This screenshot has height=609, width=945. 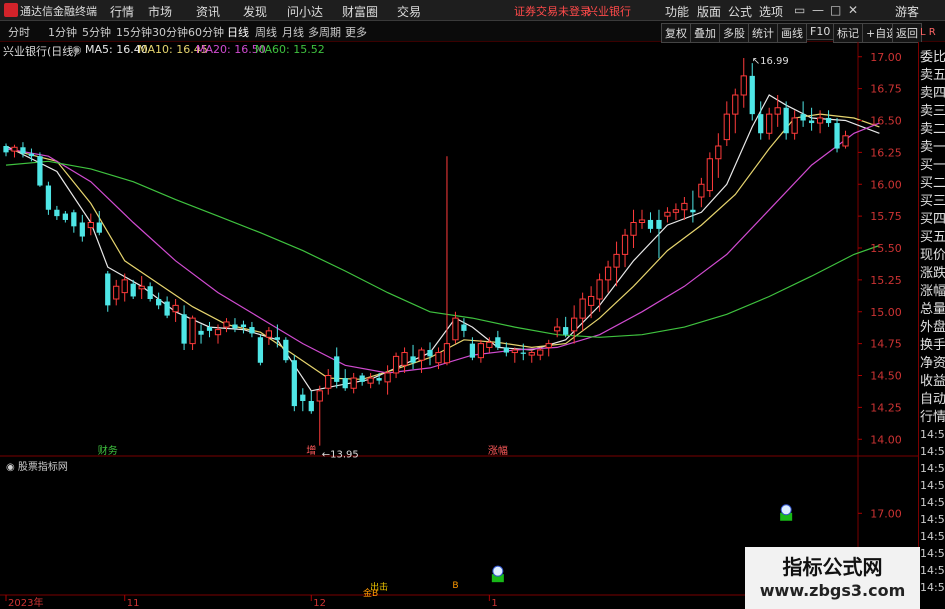 I want to click on app-title: 通达信金融终端, so click(x=58, y=11).